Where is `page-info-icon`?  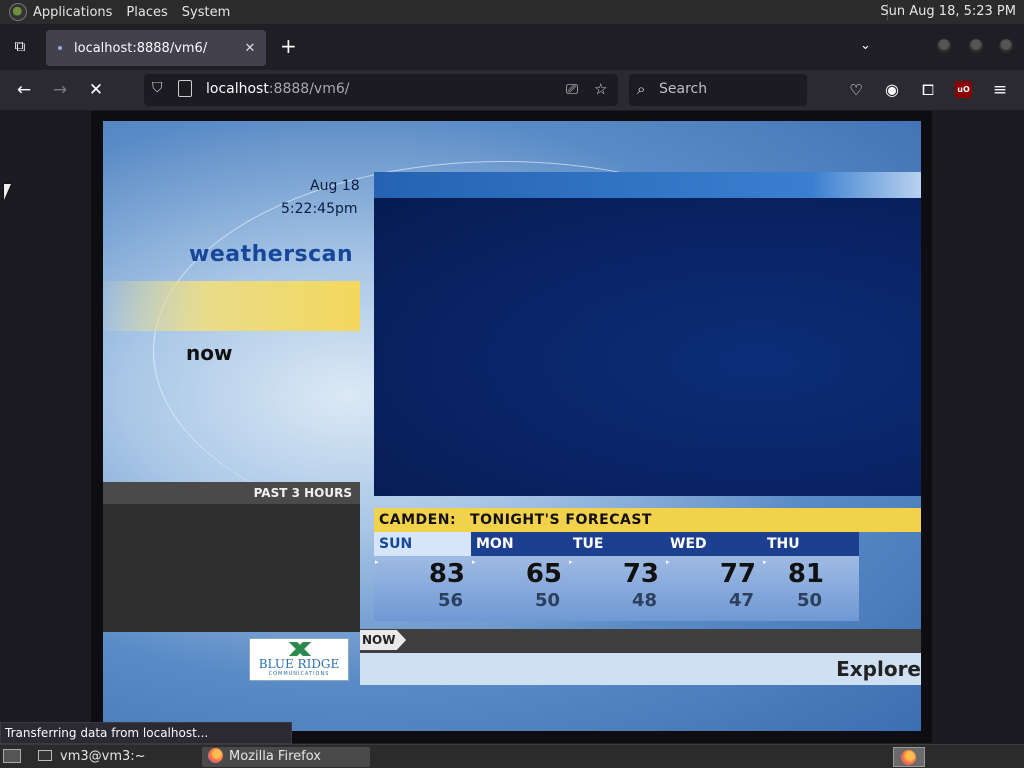
page-info-icon is located at coordinates (185, 88).